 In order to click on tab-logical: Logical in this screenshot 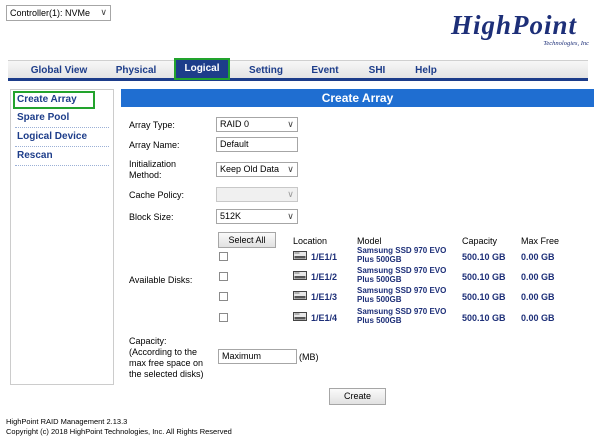, I will do `click(202, 69)`.